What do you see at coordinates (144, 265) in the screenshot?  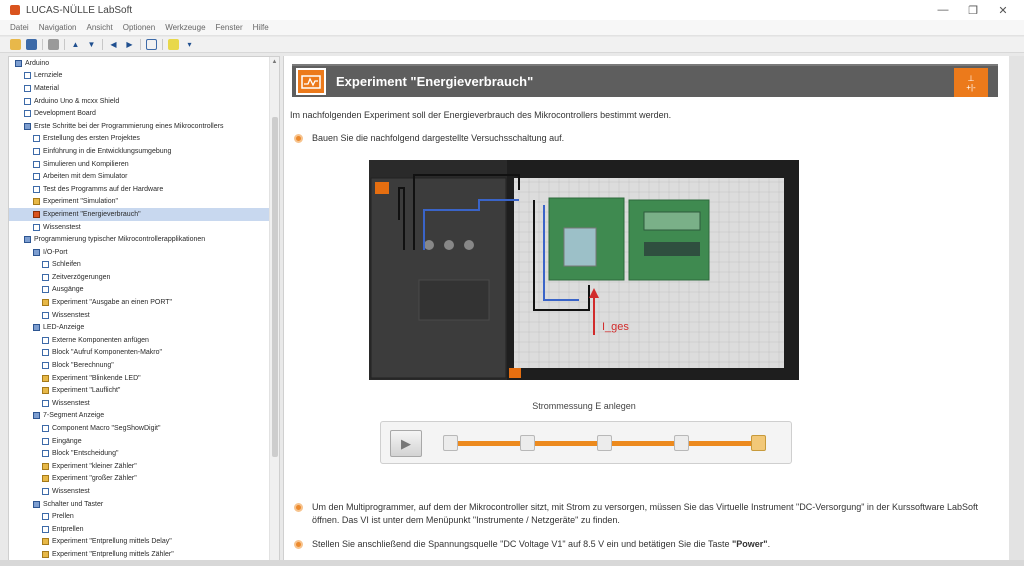 I see `tree-item: Schleifen` at bounding box center [144, 265].